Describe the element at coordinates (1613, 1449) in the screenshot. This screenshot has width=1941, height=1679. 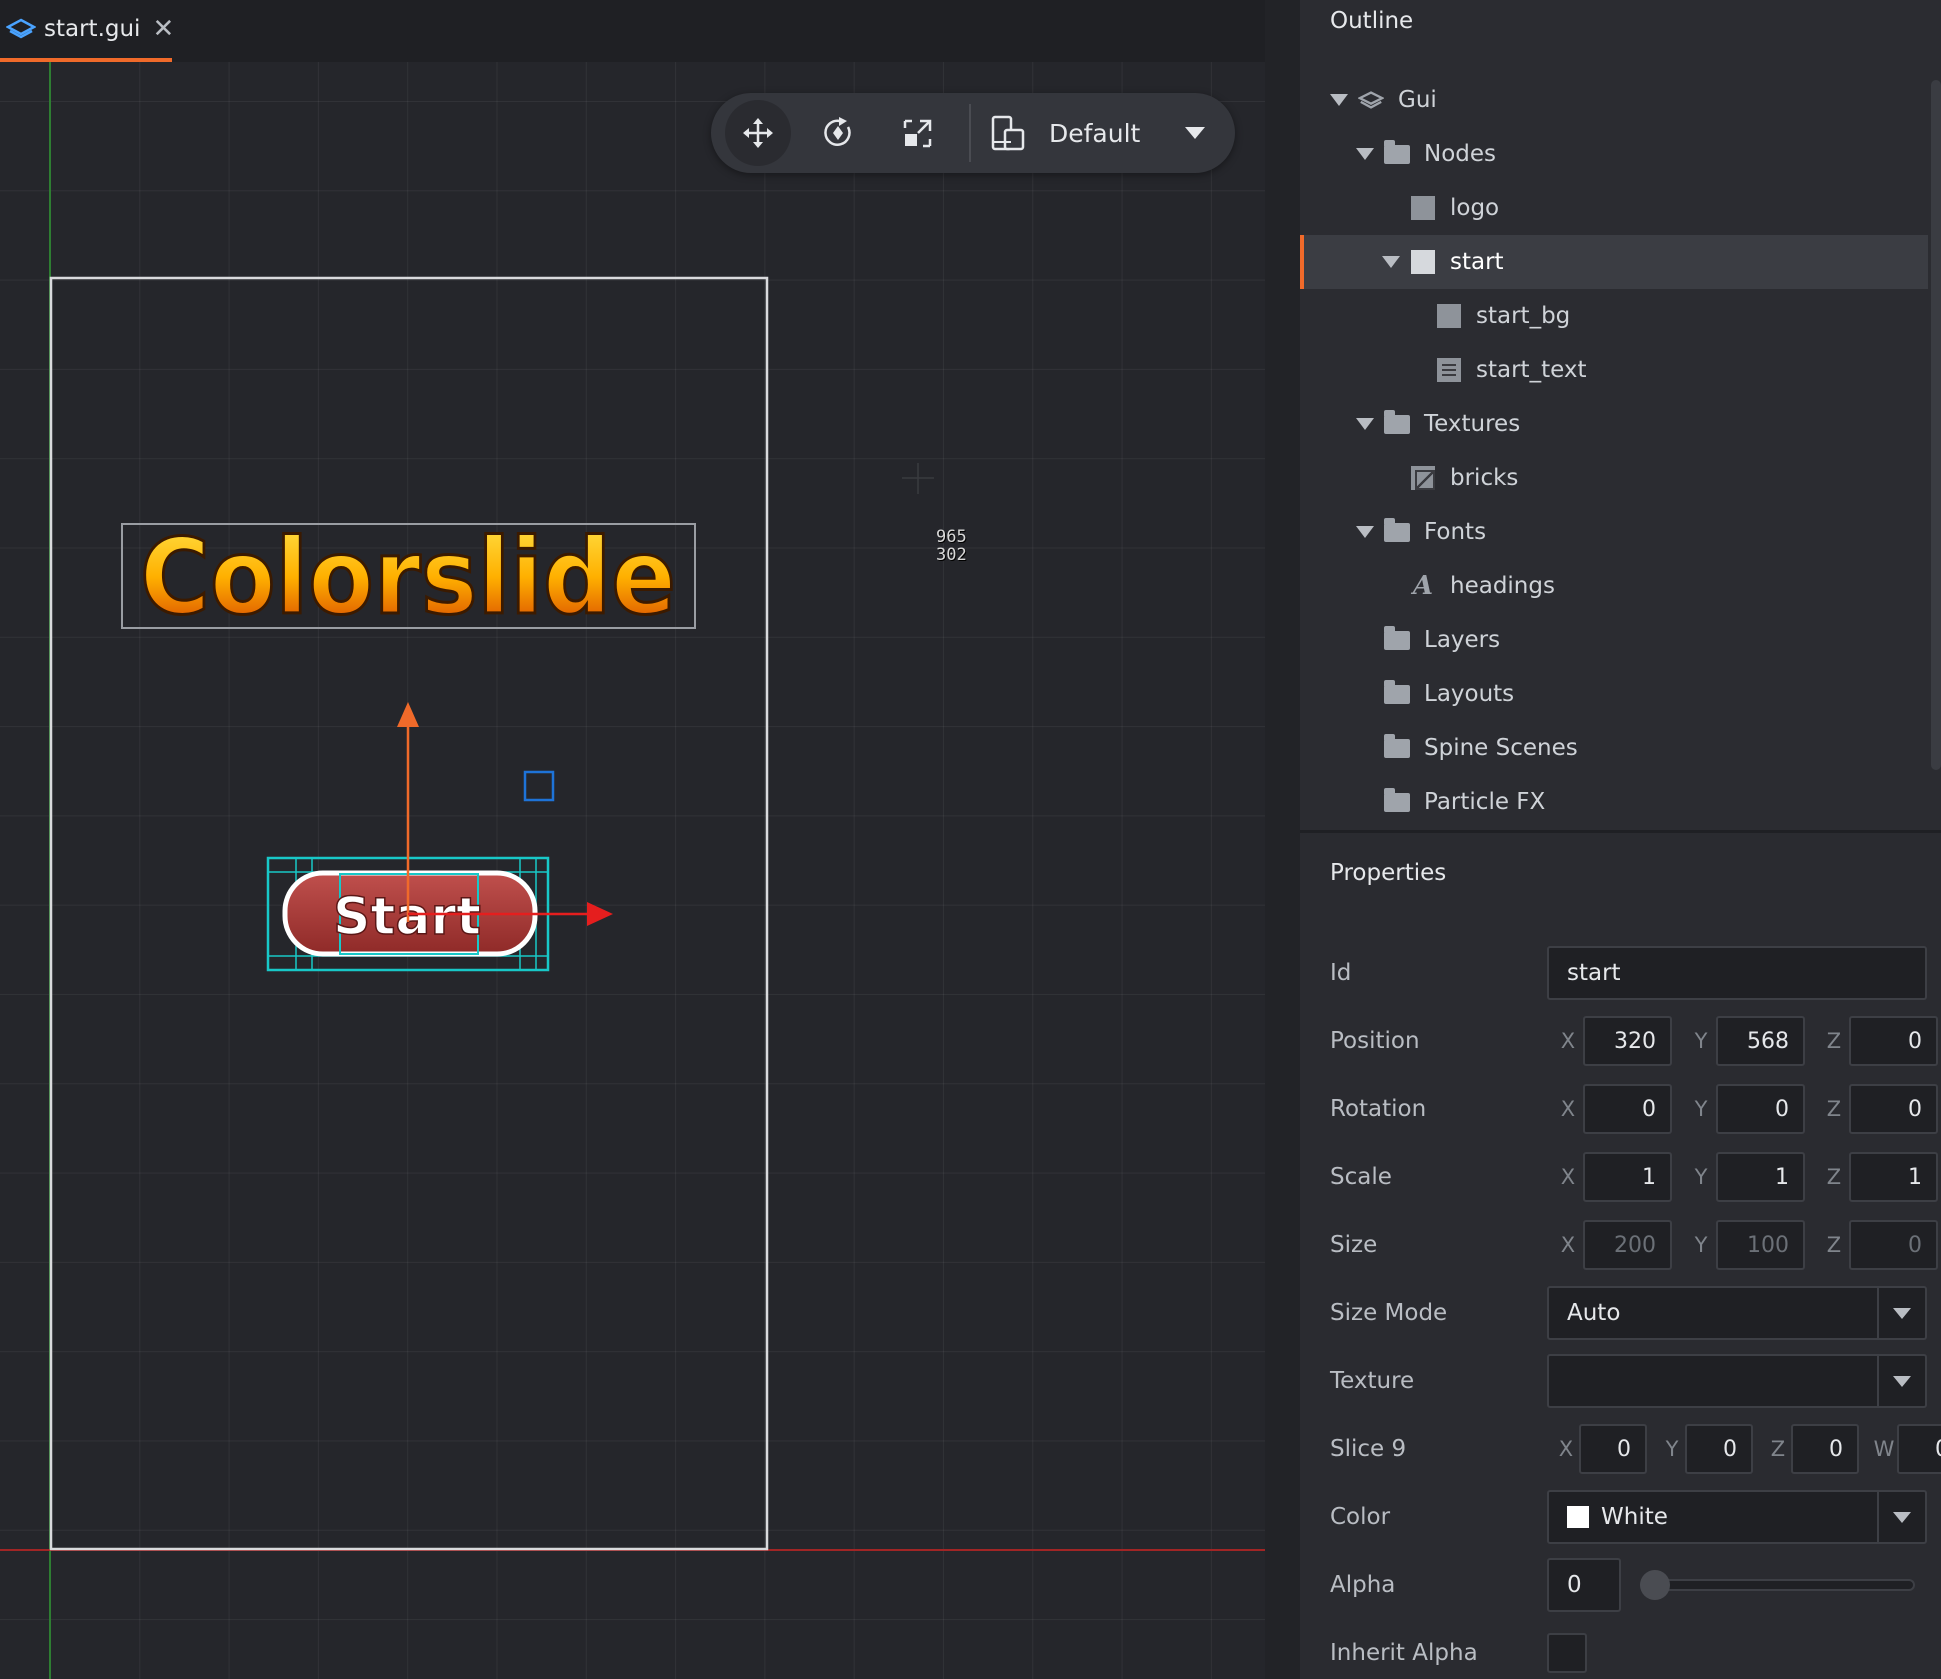
I see `slice9-x-field: 0` at that location.